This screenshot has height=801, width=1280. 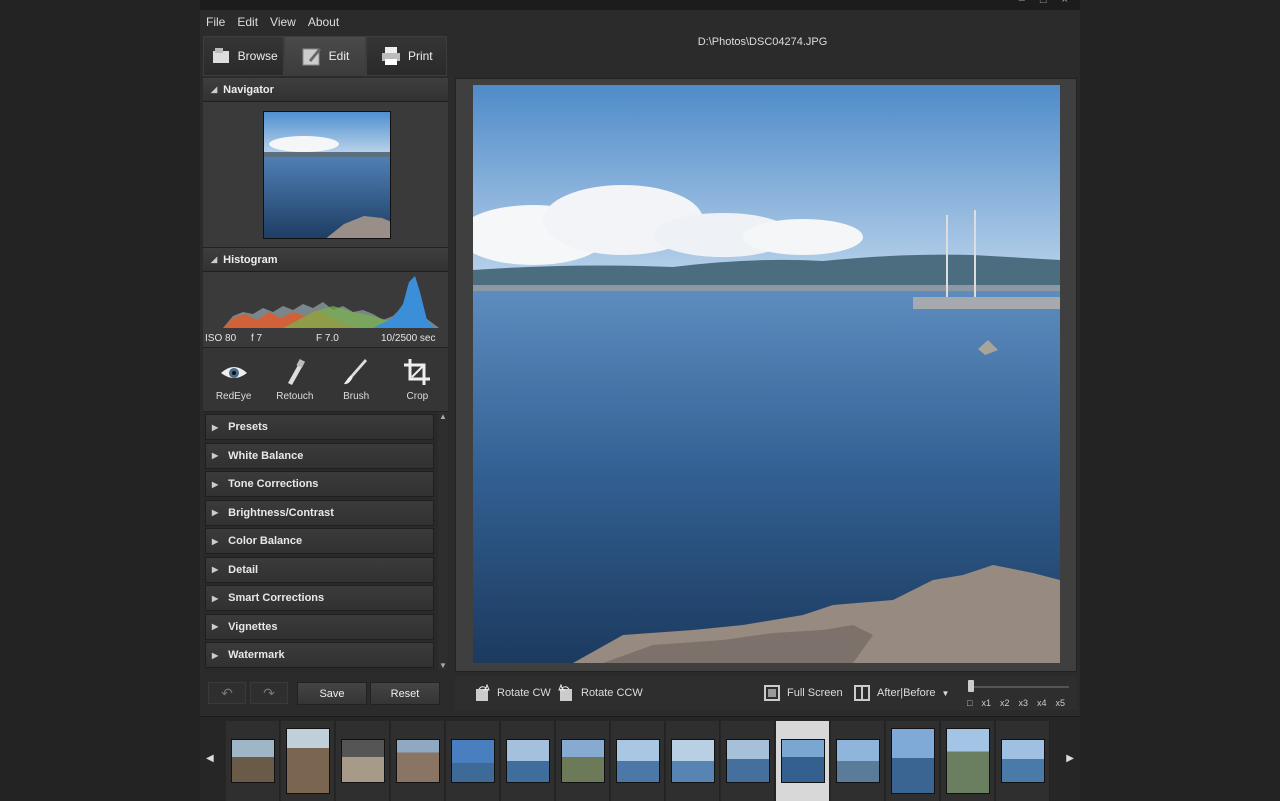 I want to click on tab-browse: Browse, so click(x=244, y=56).